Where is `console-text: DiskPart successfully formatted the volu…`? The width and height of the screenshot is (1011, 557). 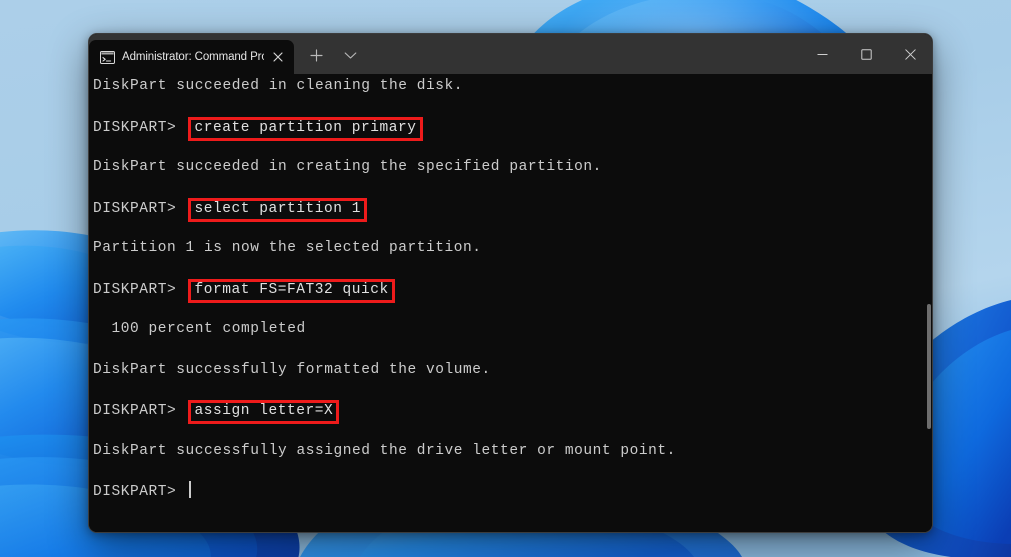
console-text: DiskPart successfully formatted the volu… is located at coordinates (292, 369).